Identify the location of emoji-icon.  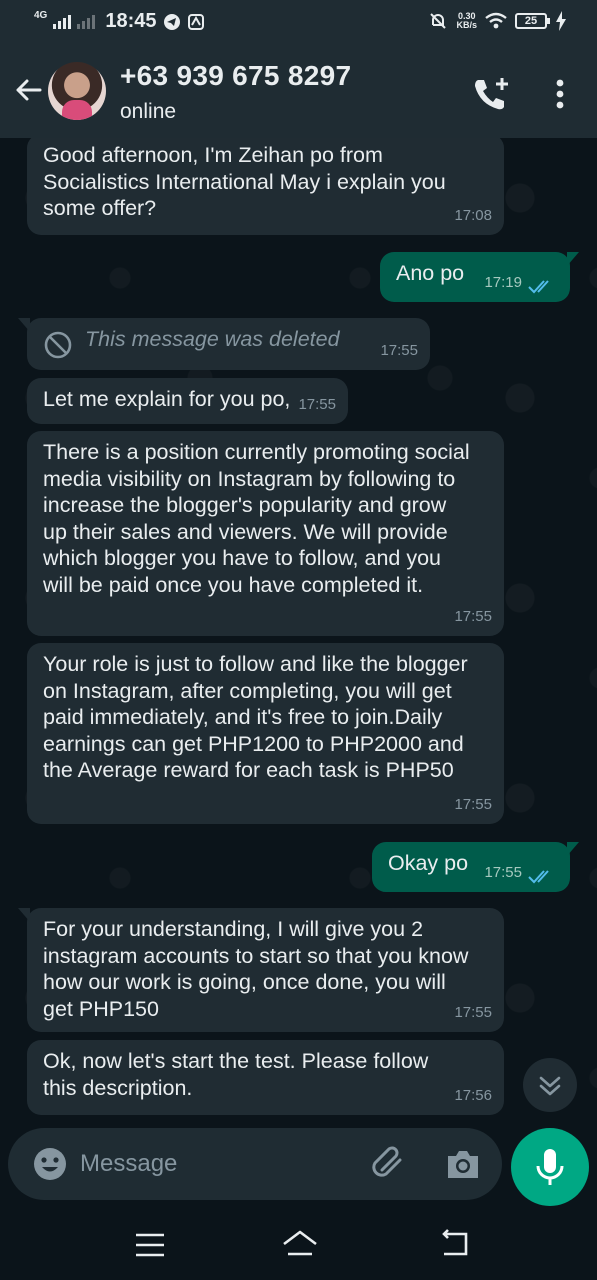
(50, 1164).